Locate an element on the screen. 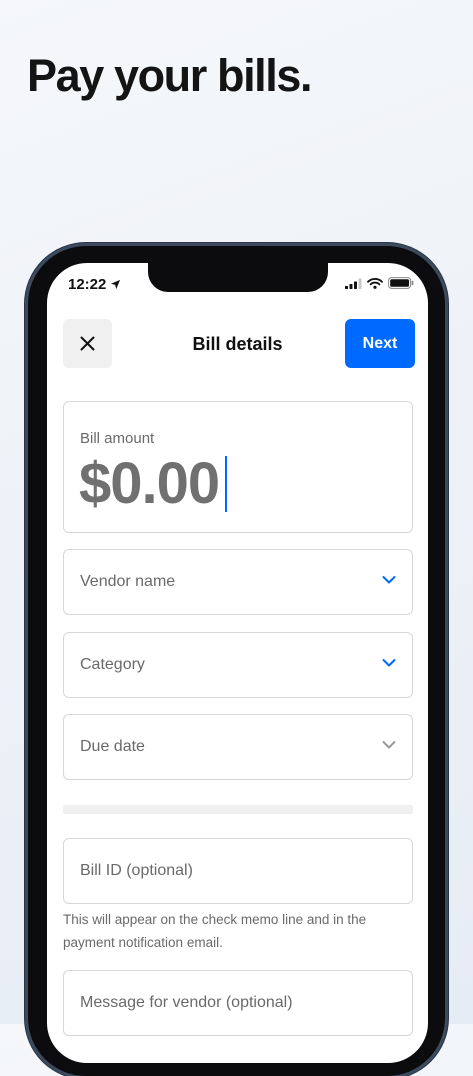 The width and height of the screenshot is (473, 1076). status-time-text: 12:22 is located at coordinates (87, 284).